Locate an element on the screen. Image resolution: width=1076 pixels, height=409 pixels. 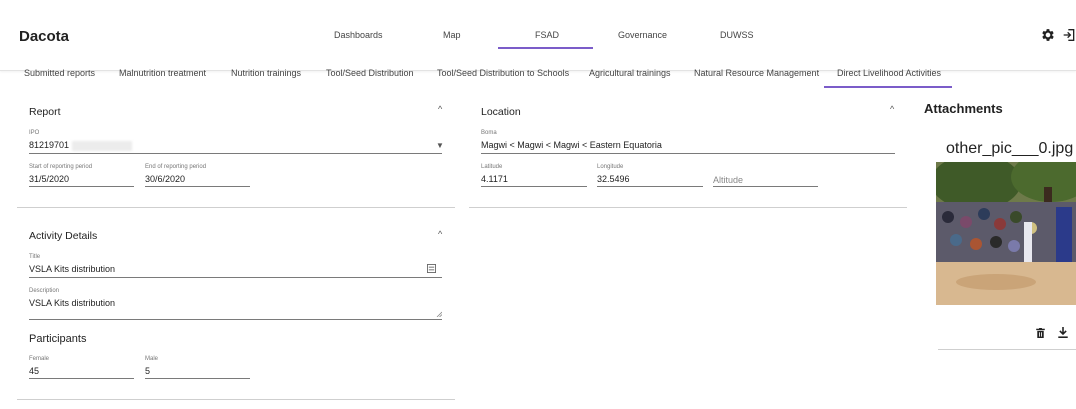
tab-tool-seed-distribution-schools: Tool/Seed Distribution to Schools is located at coordinates (503, 73).